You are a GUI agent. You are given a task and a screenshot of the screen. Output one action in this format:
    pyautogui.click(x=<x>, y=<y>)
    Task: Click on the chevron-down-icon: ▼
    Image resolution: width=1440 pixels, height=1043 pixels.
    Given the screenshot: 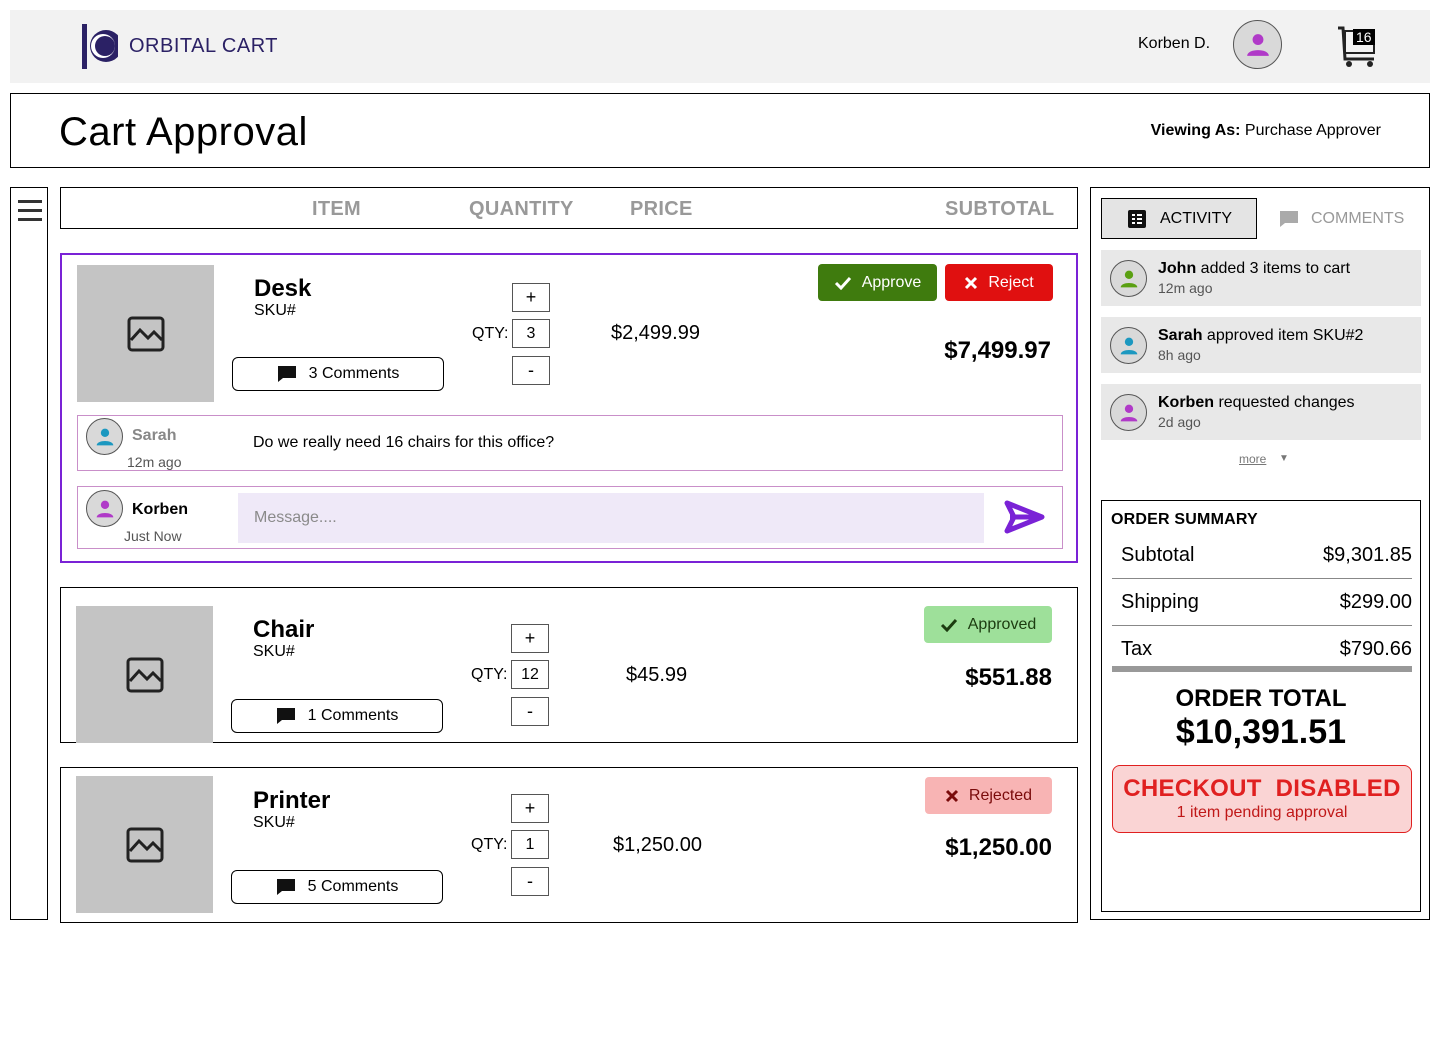 What is the action you would take?
    pyautogui.click(x=1284, y=458)
    